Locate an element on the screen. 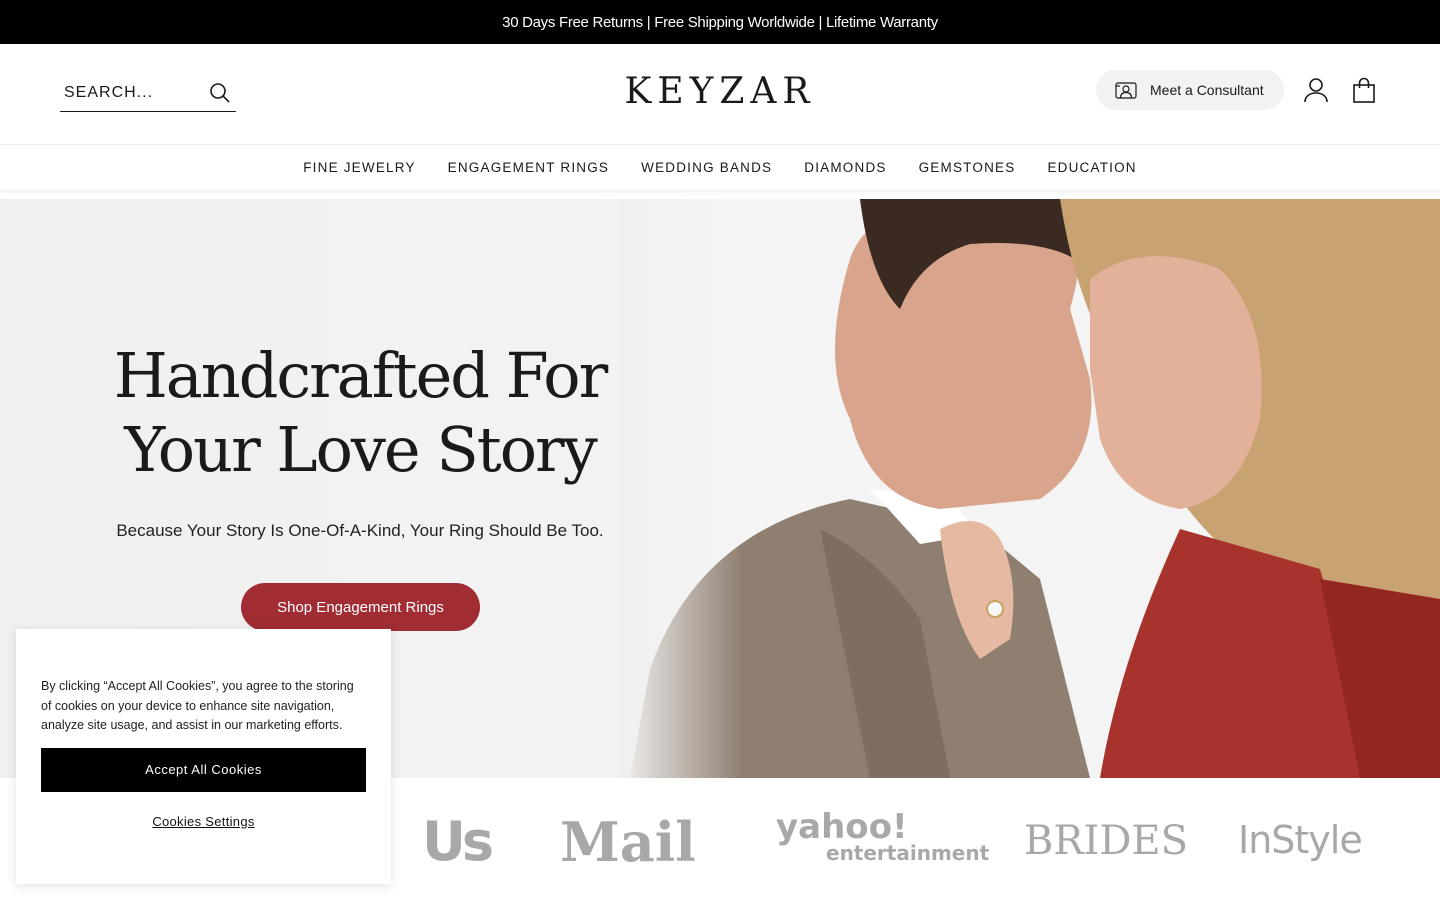 The image size is (1440, 900). hero-title: Handcrafted For Your Love Story is located at coordinates (360, 413).